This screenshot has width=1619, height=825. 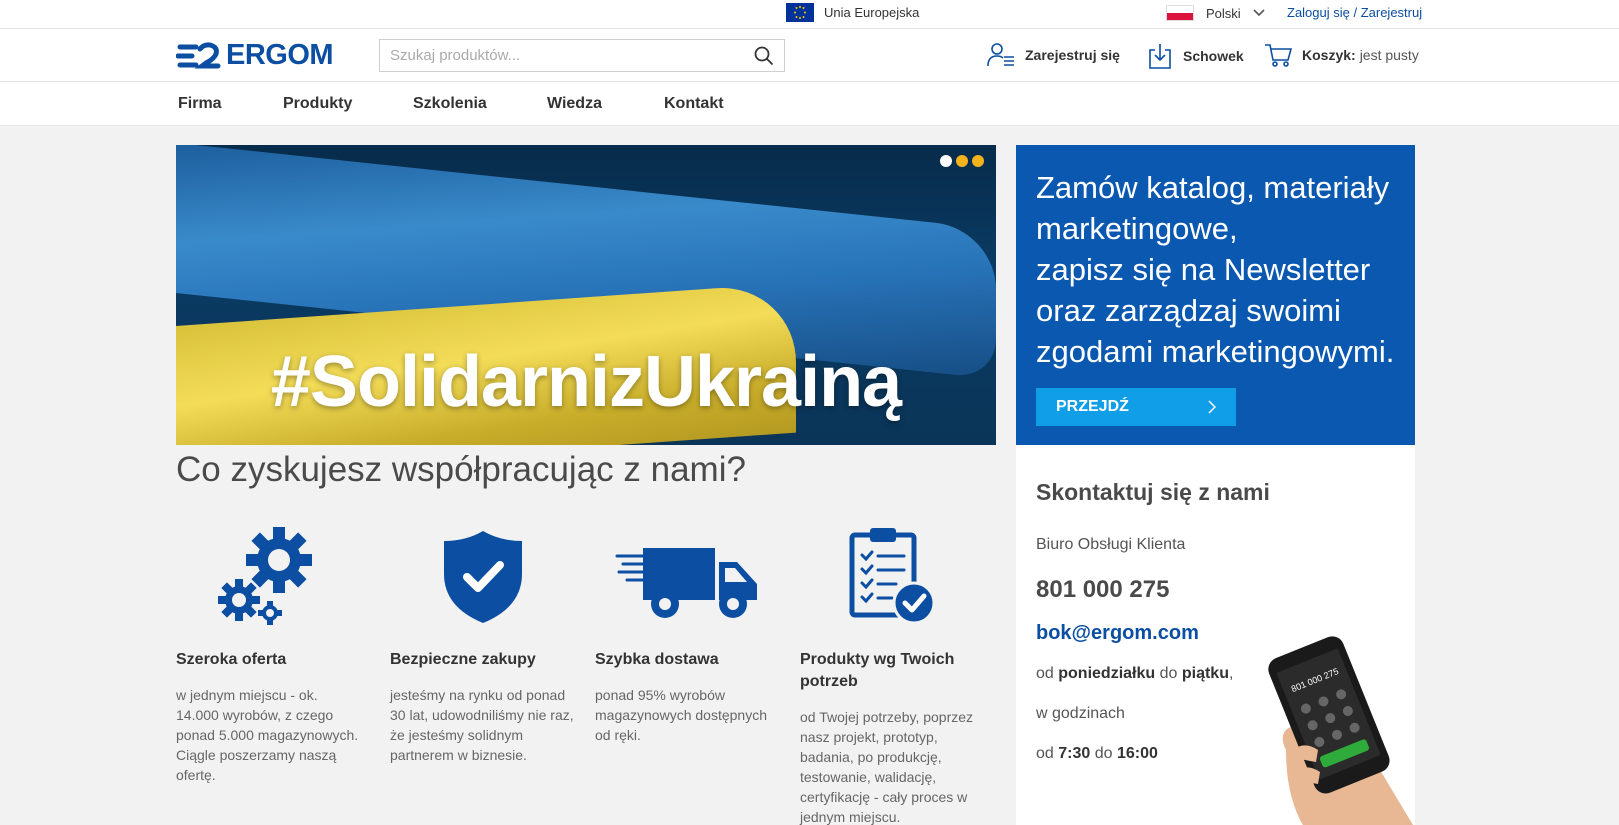 What do you see at coordinates (1137, 753) in the screenshot?
I see `hours-to: 16:00` at bounding box center [1137, 753].